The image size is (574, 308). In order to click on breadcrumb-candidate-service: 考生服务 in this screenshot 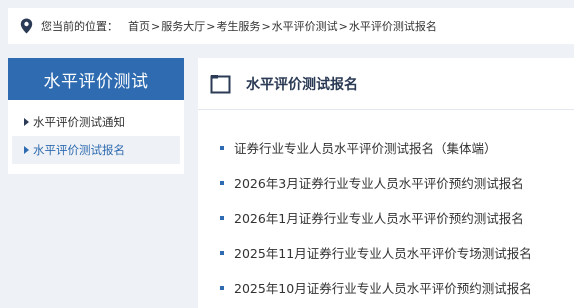, I will do `click(238, 26)`.